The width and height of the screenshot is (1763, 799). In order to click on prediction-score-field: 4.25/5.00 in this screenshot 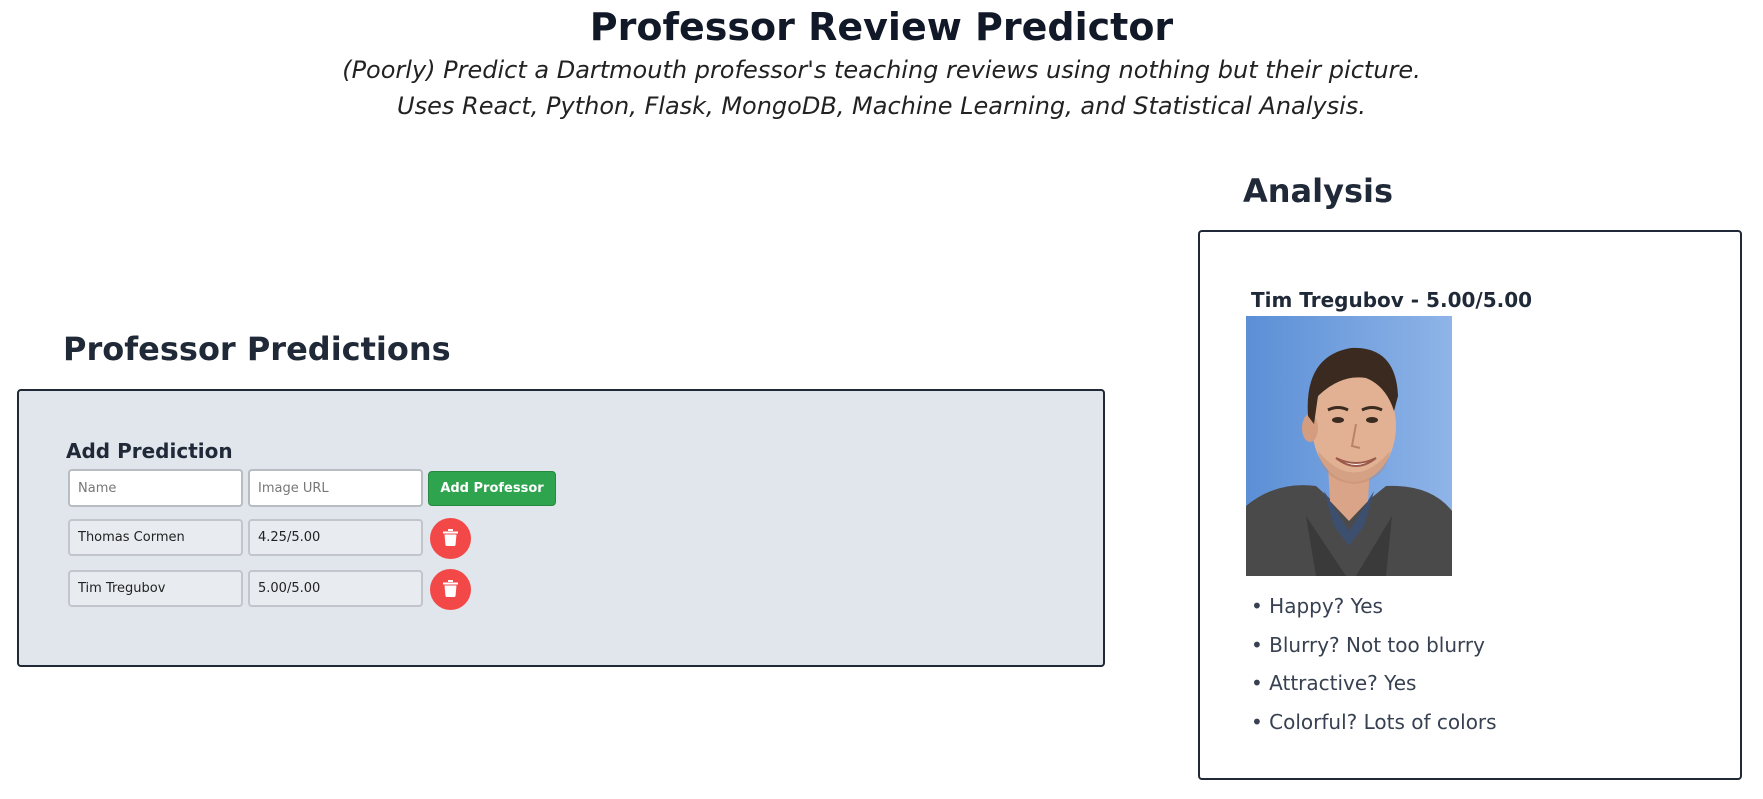, I will do `click(335, 537)`.